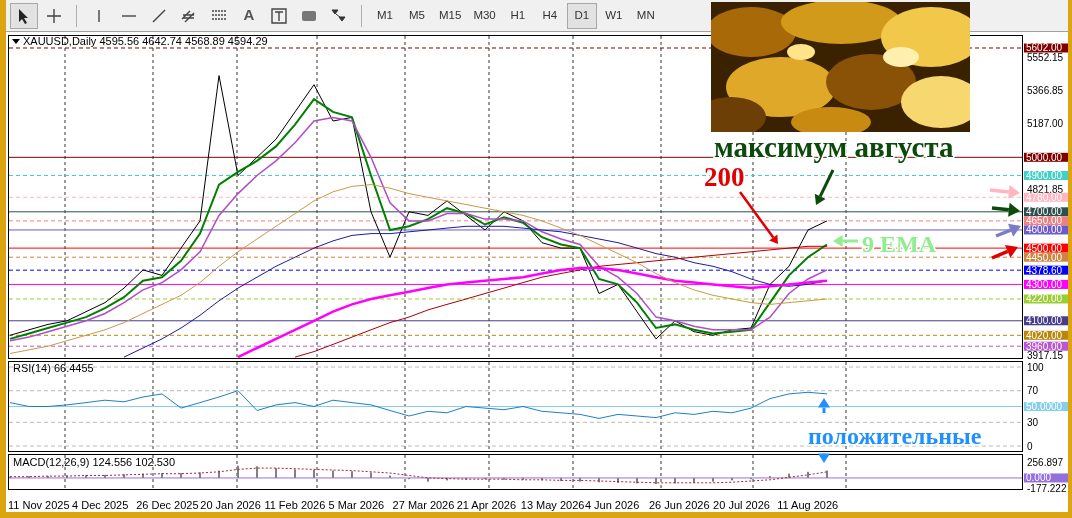  Describe the element at coordinates (808, 505) in the screenshot. I see `date-label: 11 Aug 2026` at that location.